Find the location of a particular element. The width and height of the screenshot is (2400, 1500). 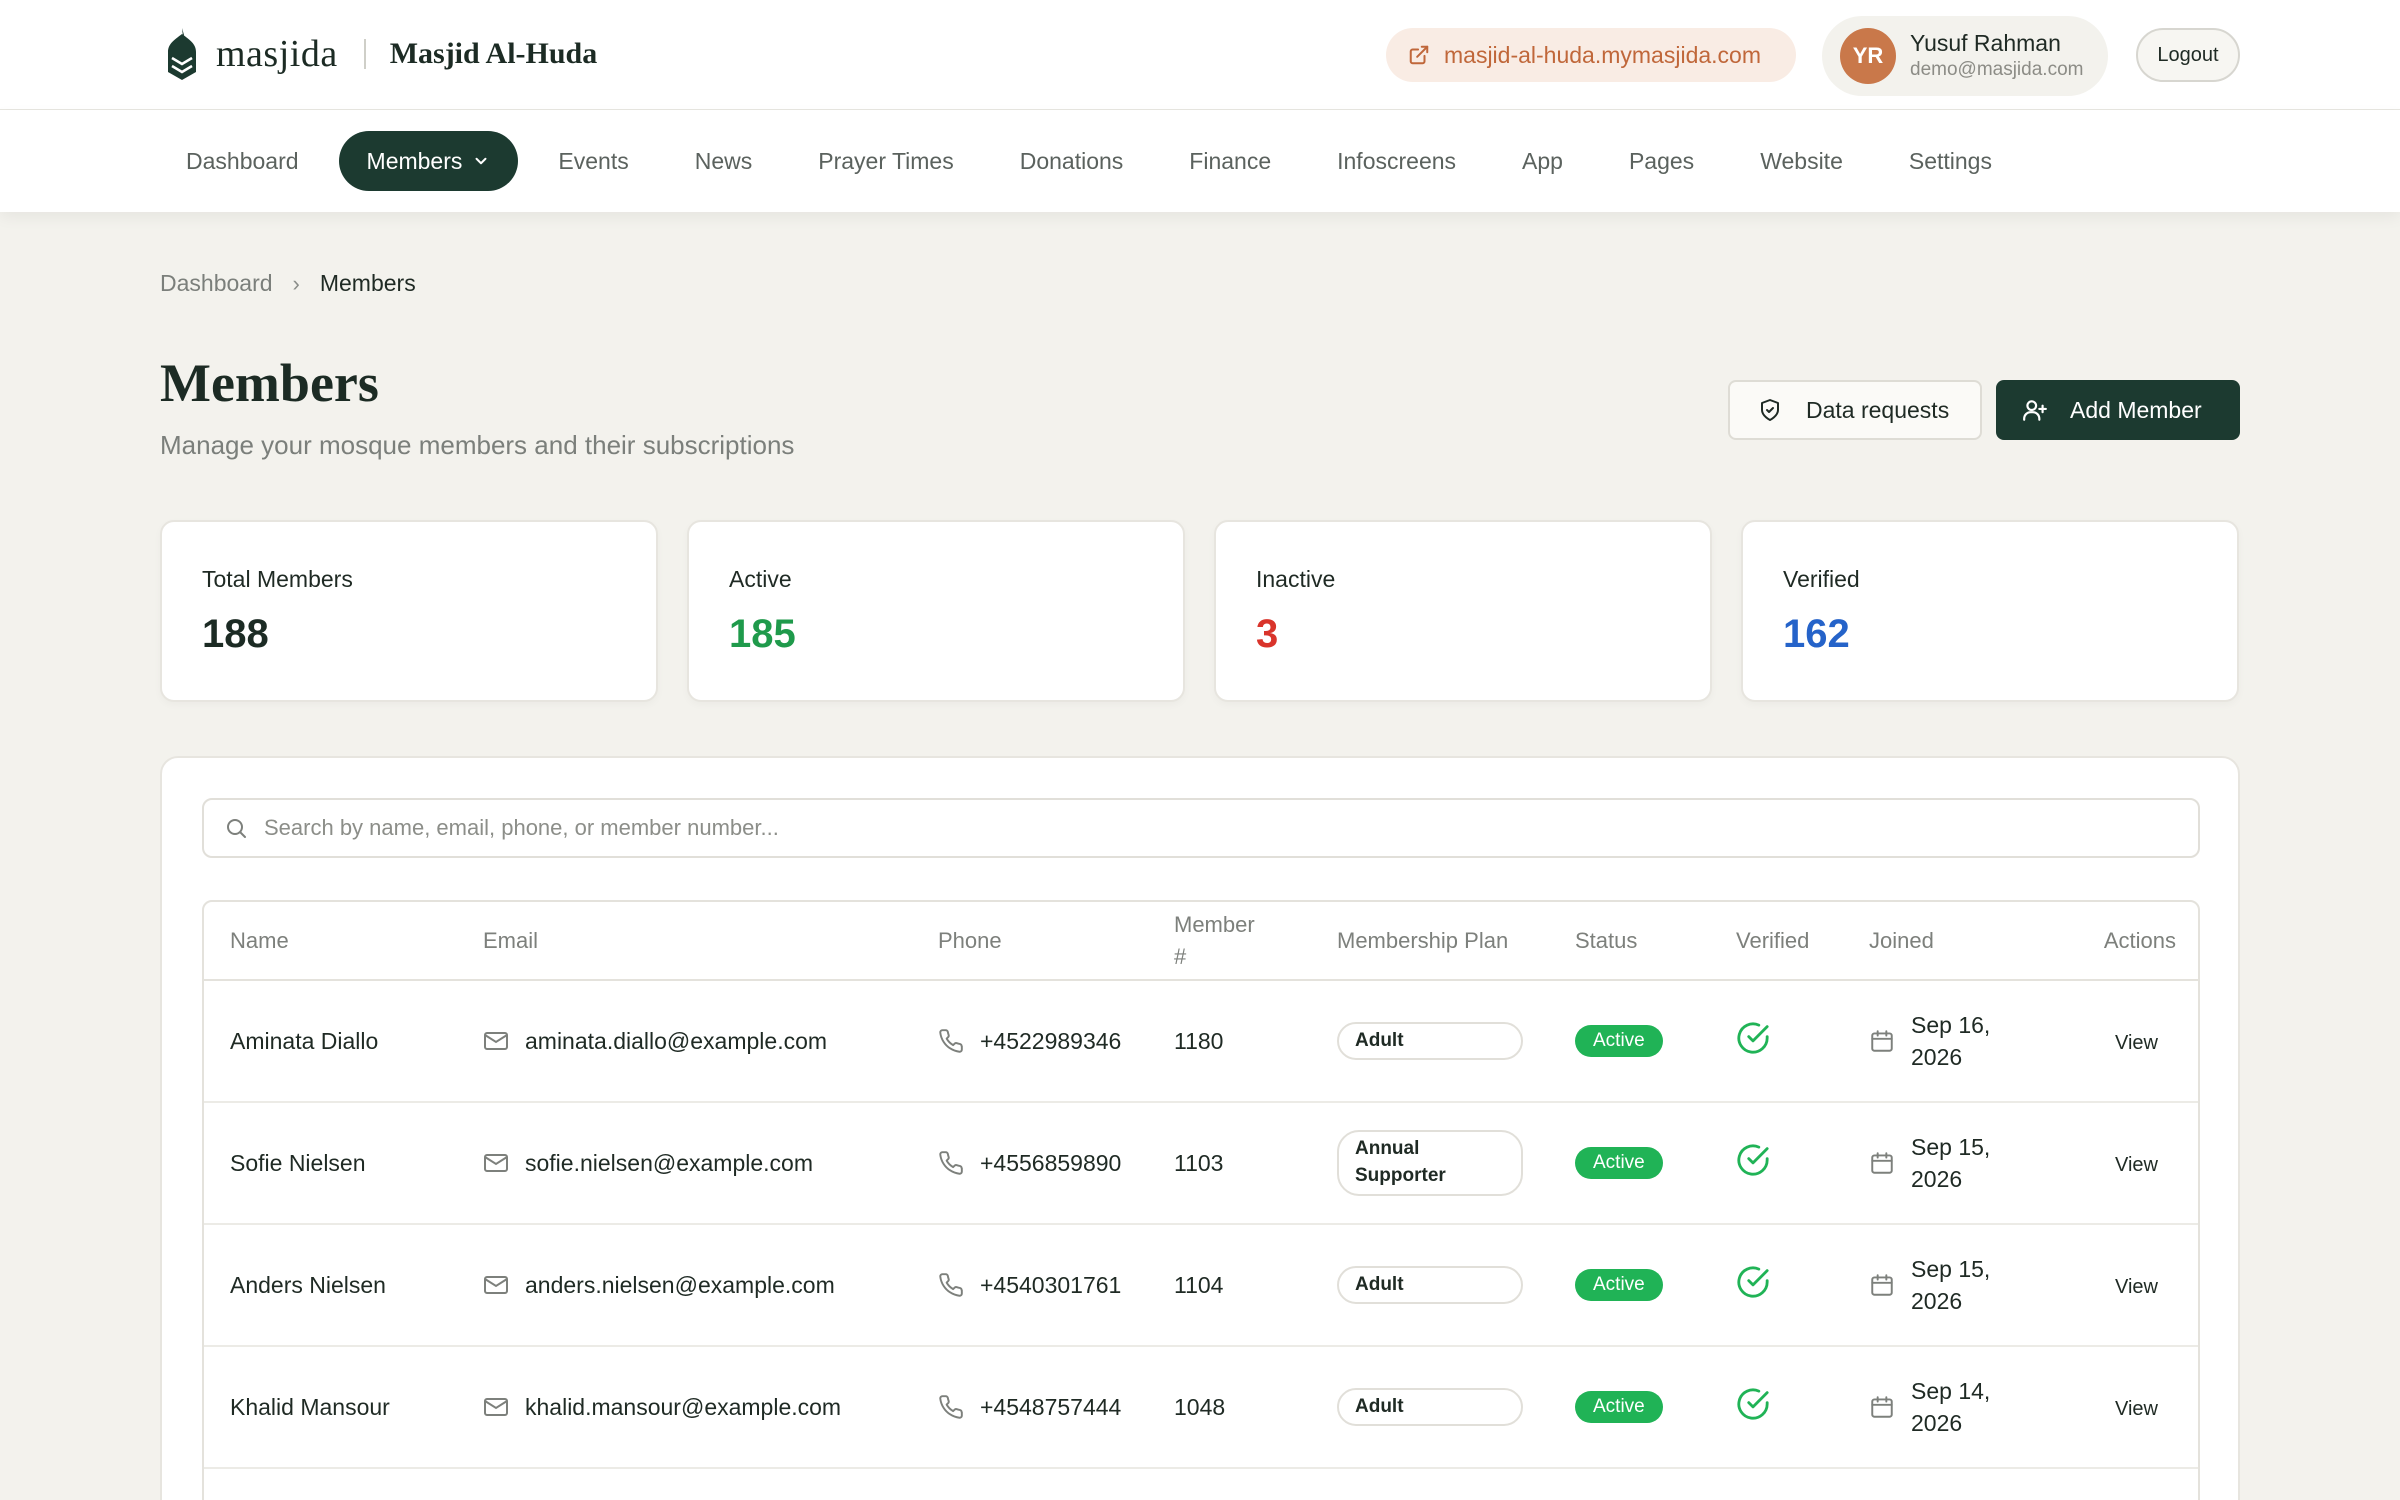

member-joined: Sep 15, 2026 is located at coordinates (1945, 1285).